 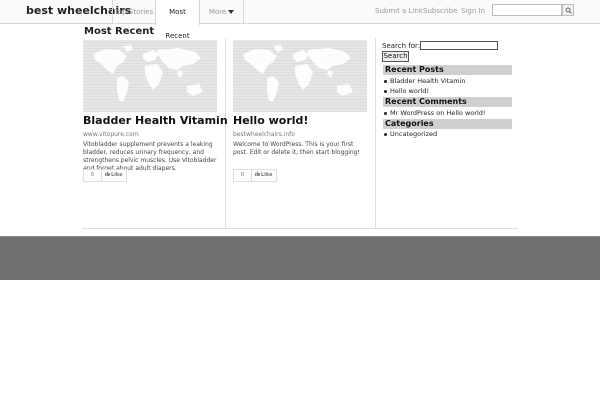 I want to click on post-source: bestwheelchairs.info, so click(x=300, y=134).